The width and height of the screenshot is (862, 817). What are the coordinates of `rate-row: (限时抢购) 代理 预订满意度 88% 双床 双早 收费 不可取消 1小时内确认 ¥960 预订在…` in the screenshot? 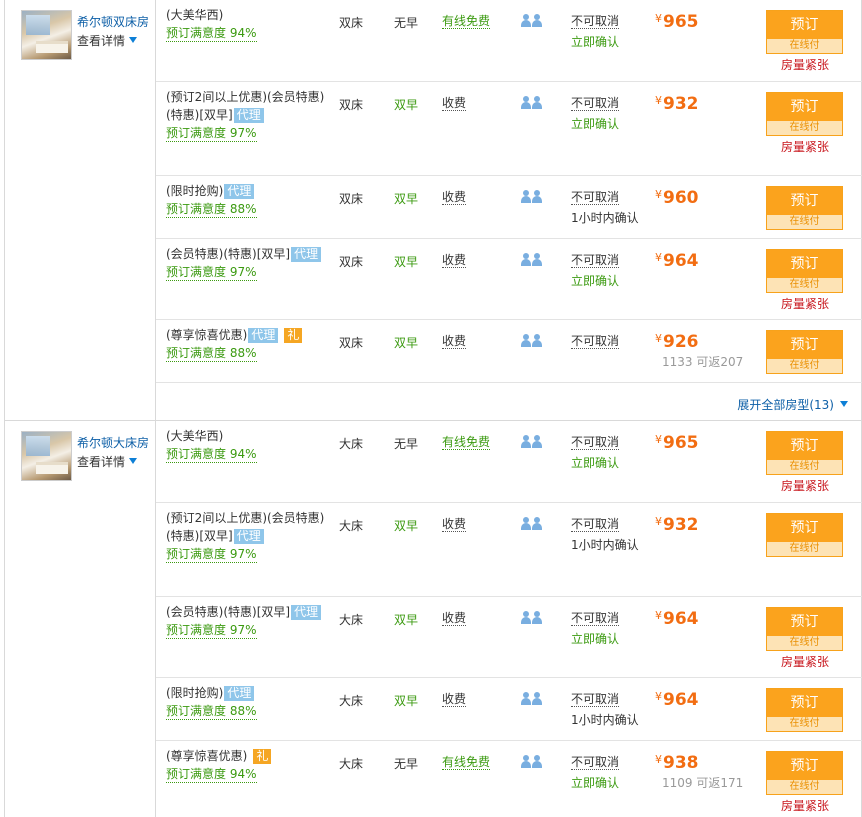 It's located at (509, 207).